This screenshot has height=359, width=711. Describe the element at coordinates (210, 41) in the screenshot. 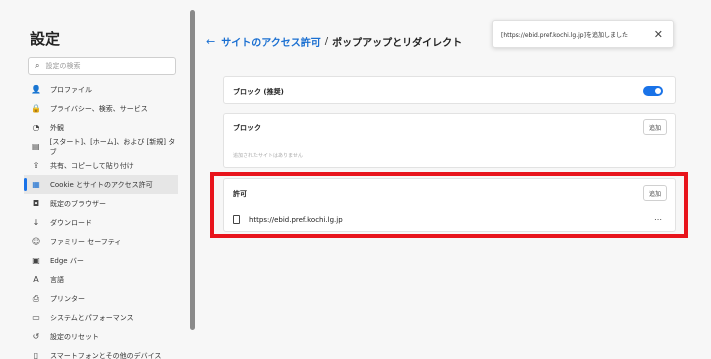

I see `back-arrow-icon: ←` at that location.